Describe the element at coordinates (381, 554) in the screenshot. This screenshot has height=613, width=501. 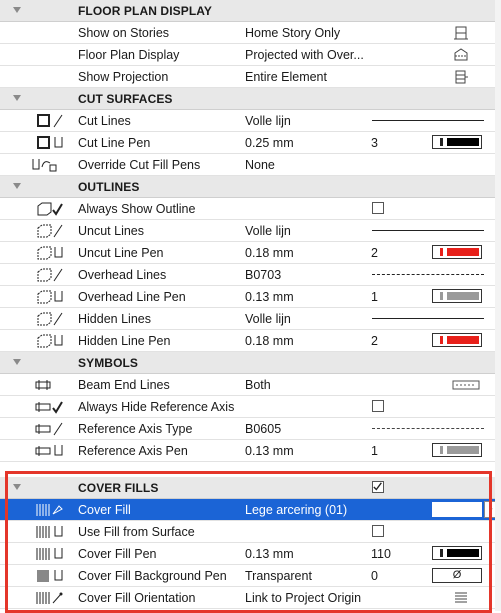
I see `pen-number: 110` at that location.